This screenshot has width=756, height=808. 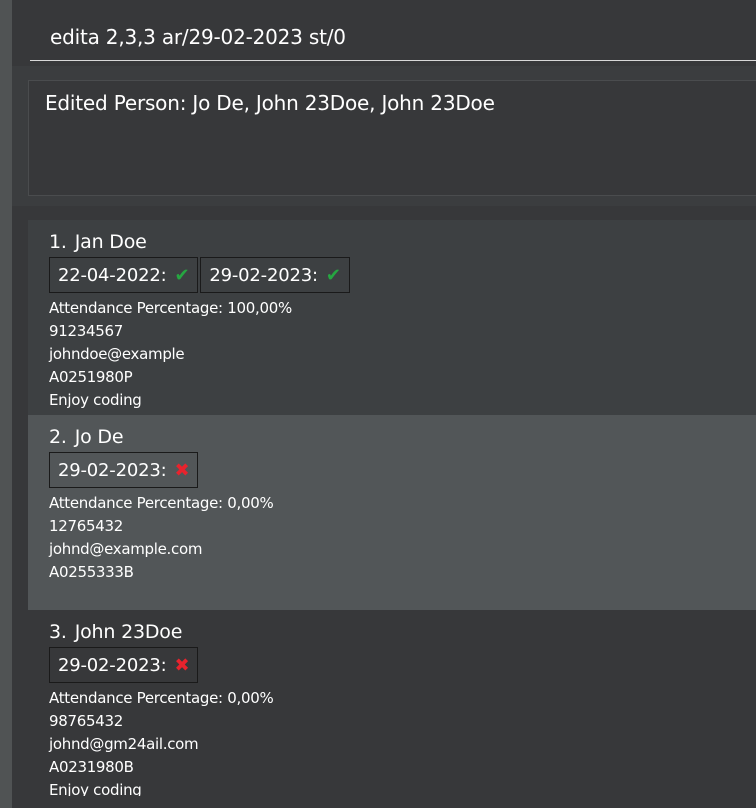 What do you see at coordinates (117, 354) in the screenshot?
I see `person-email: johndoe@example` at bounding box center [117, 354].